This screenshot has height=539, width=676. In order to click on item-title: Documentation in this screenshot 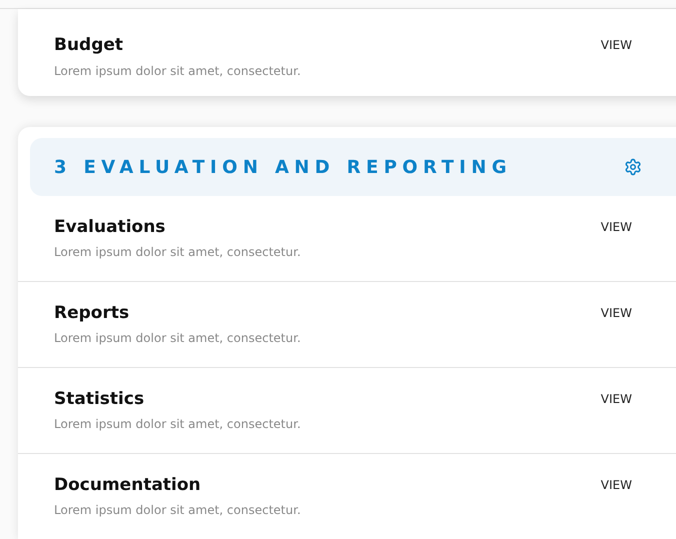, I will do `click(128, 485)`.